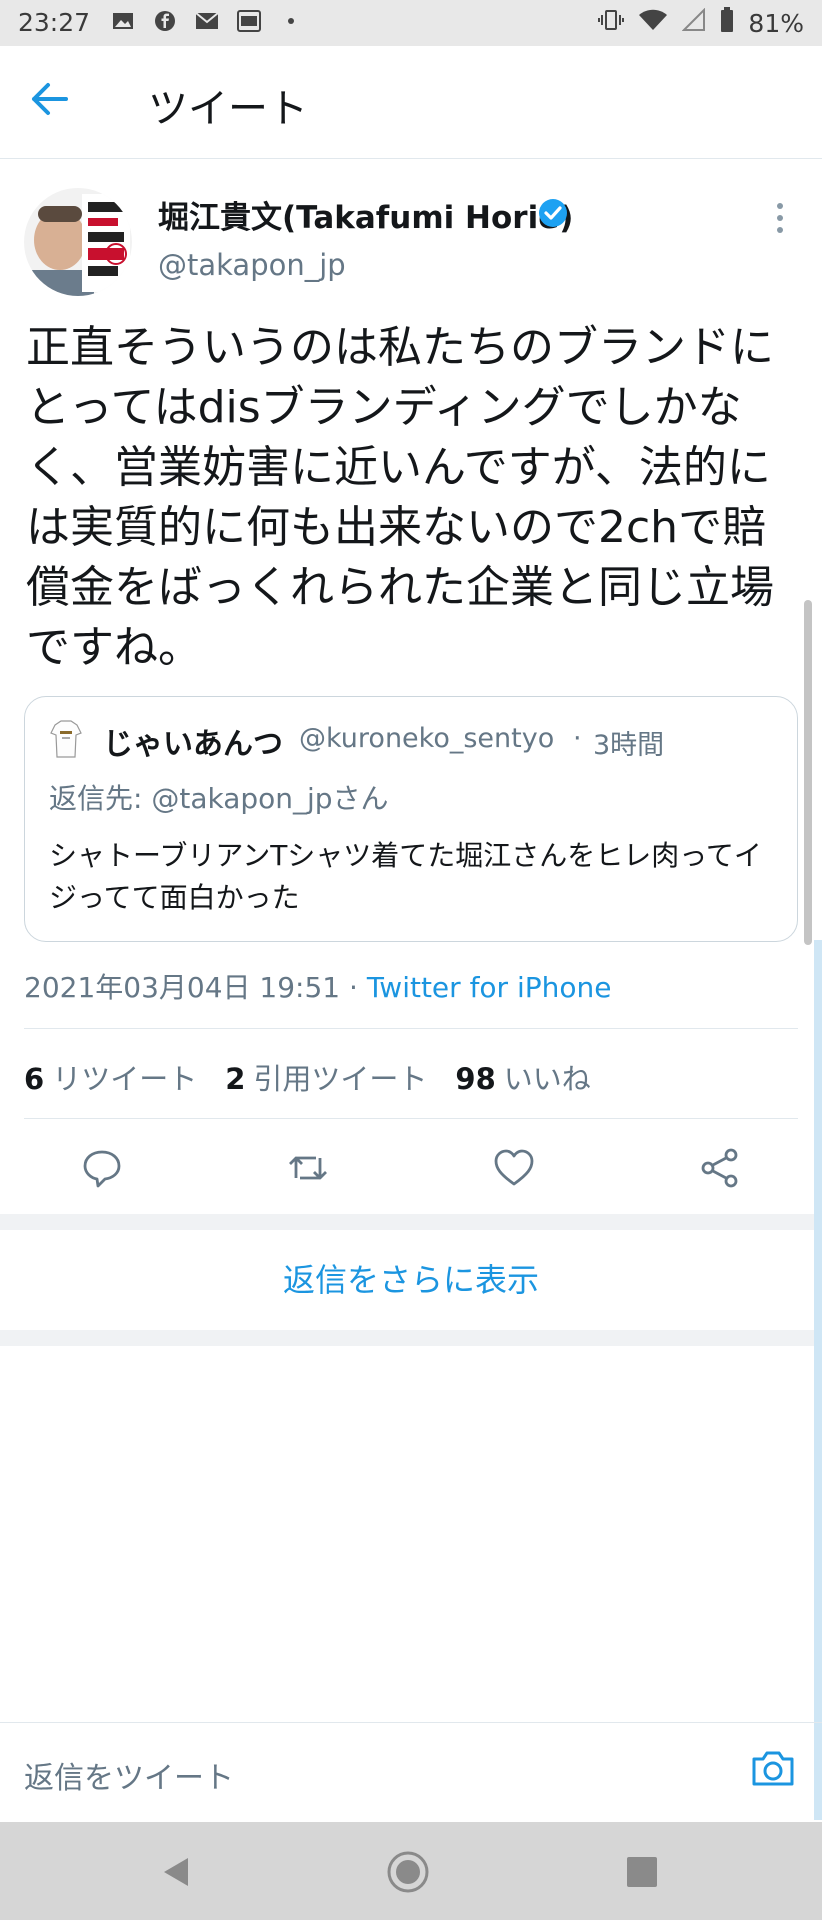  Describe the element at coordinates (694, 22) in the screenshot. I see `signal-icon` at that location.